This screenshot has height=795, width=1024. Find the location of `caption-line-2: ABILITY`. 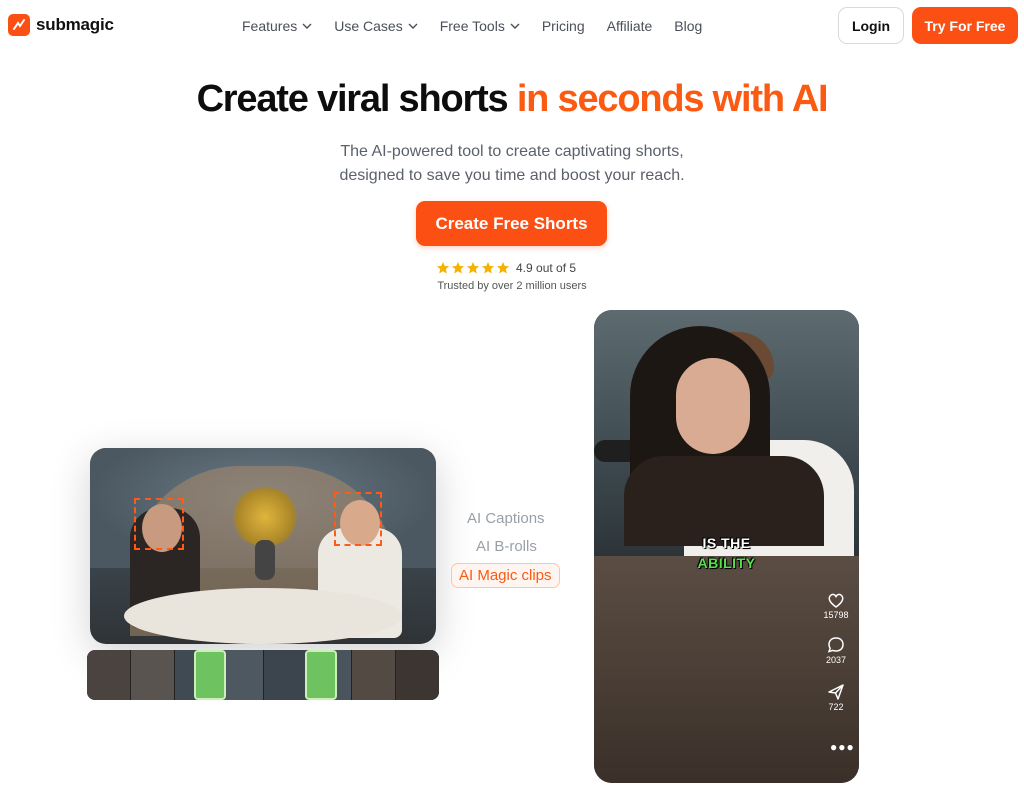

caption-line-2: ABILITY is located at coordinates (726, 563).